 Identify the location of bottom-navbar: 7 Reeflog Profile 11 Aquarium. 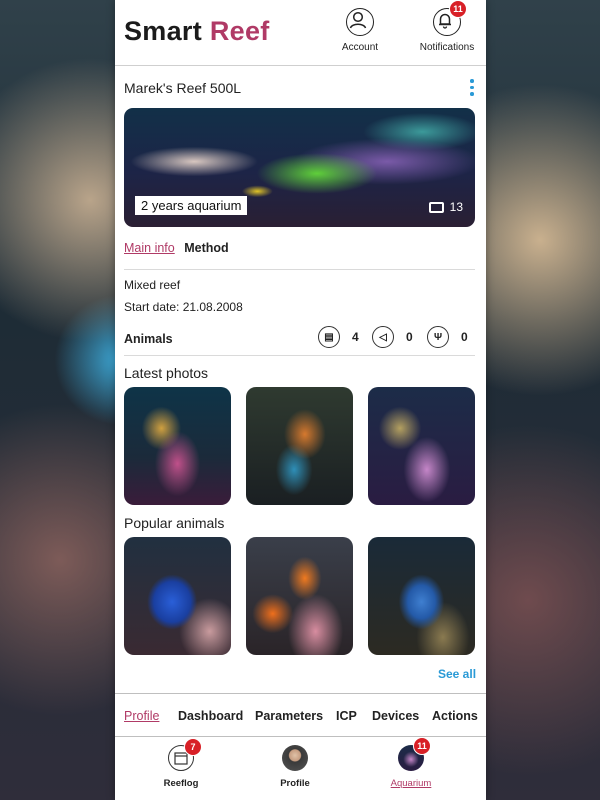
(300, 768).